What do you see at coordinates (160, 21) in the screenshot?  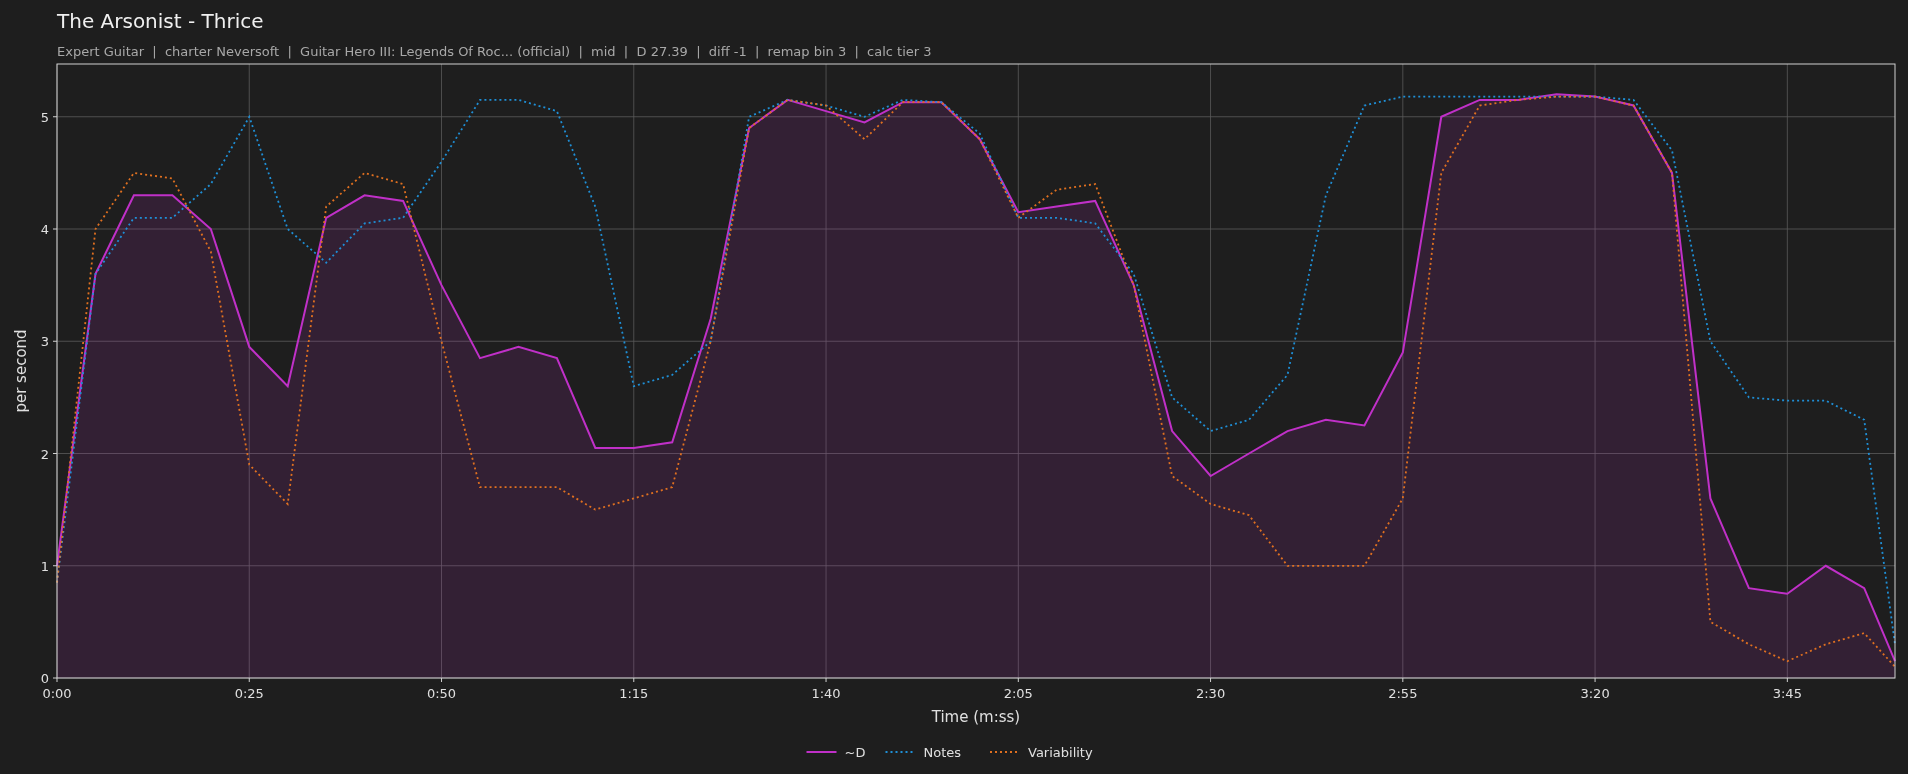 I see `chart-title: The Arsonist - Thrice` at bounding box center [160, 21].